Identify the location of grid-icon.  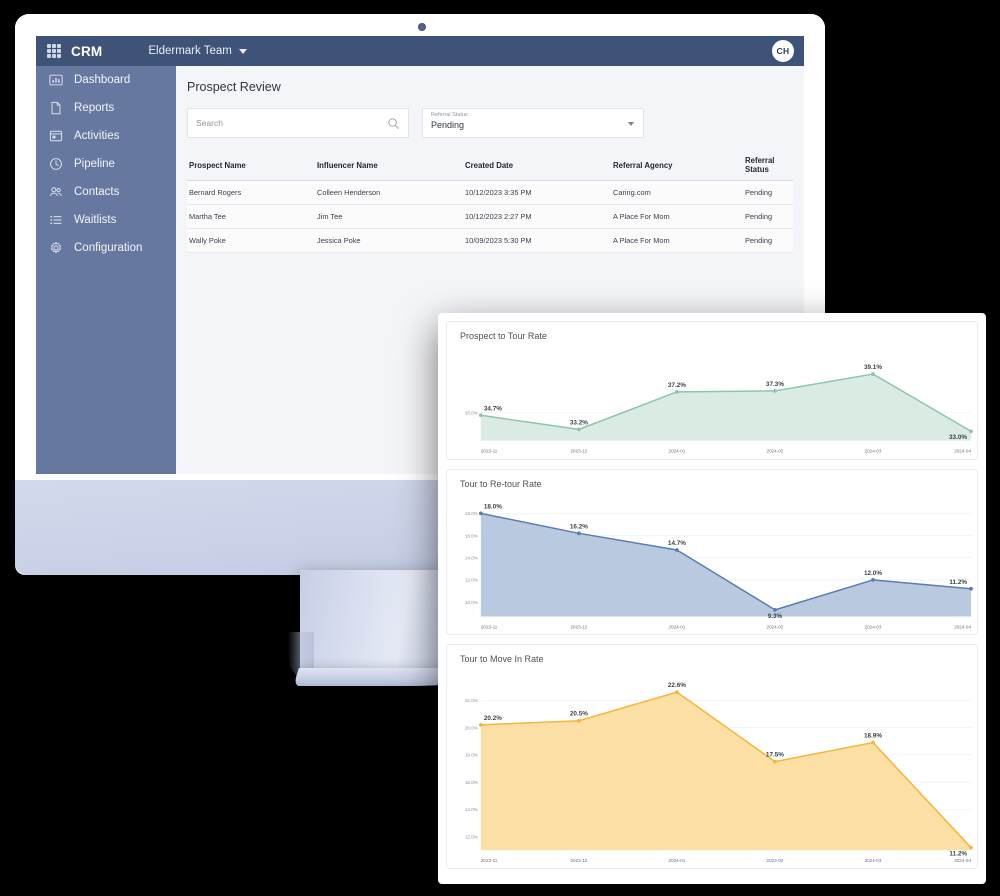
(54, 51).